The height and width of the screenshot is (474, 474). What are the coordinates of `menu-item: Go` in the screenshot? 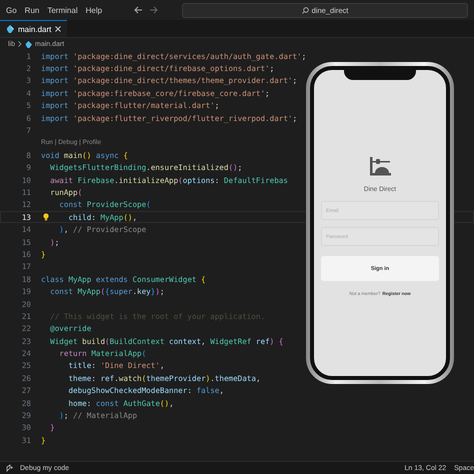 It's located at (11, 10).